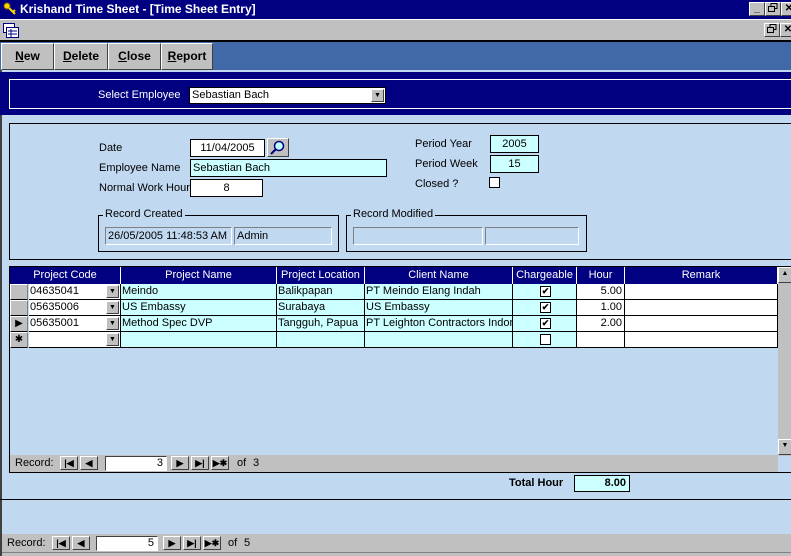 Image resolution: width=791 pixels, height=556 pixels. Describe the element at coordinates (439, 275) in the screenshot. I see `column-header-client-name: Client Name` at that location.